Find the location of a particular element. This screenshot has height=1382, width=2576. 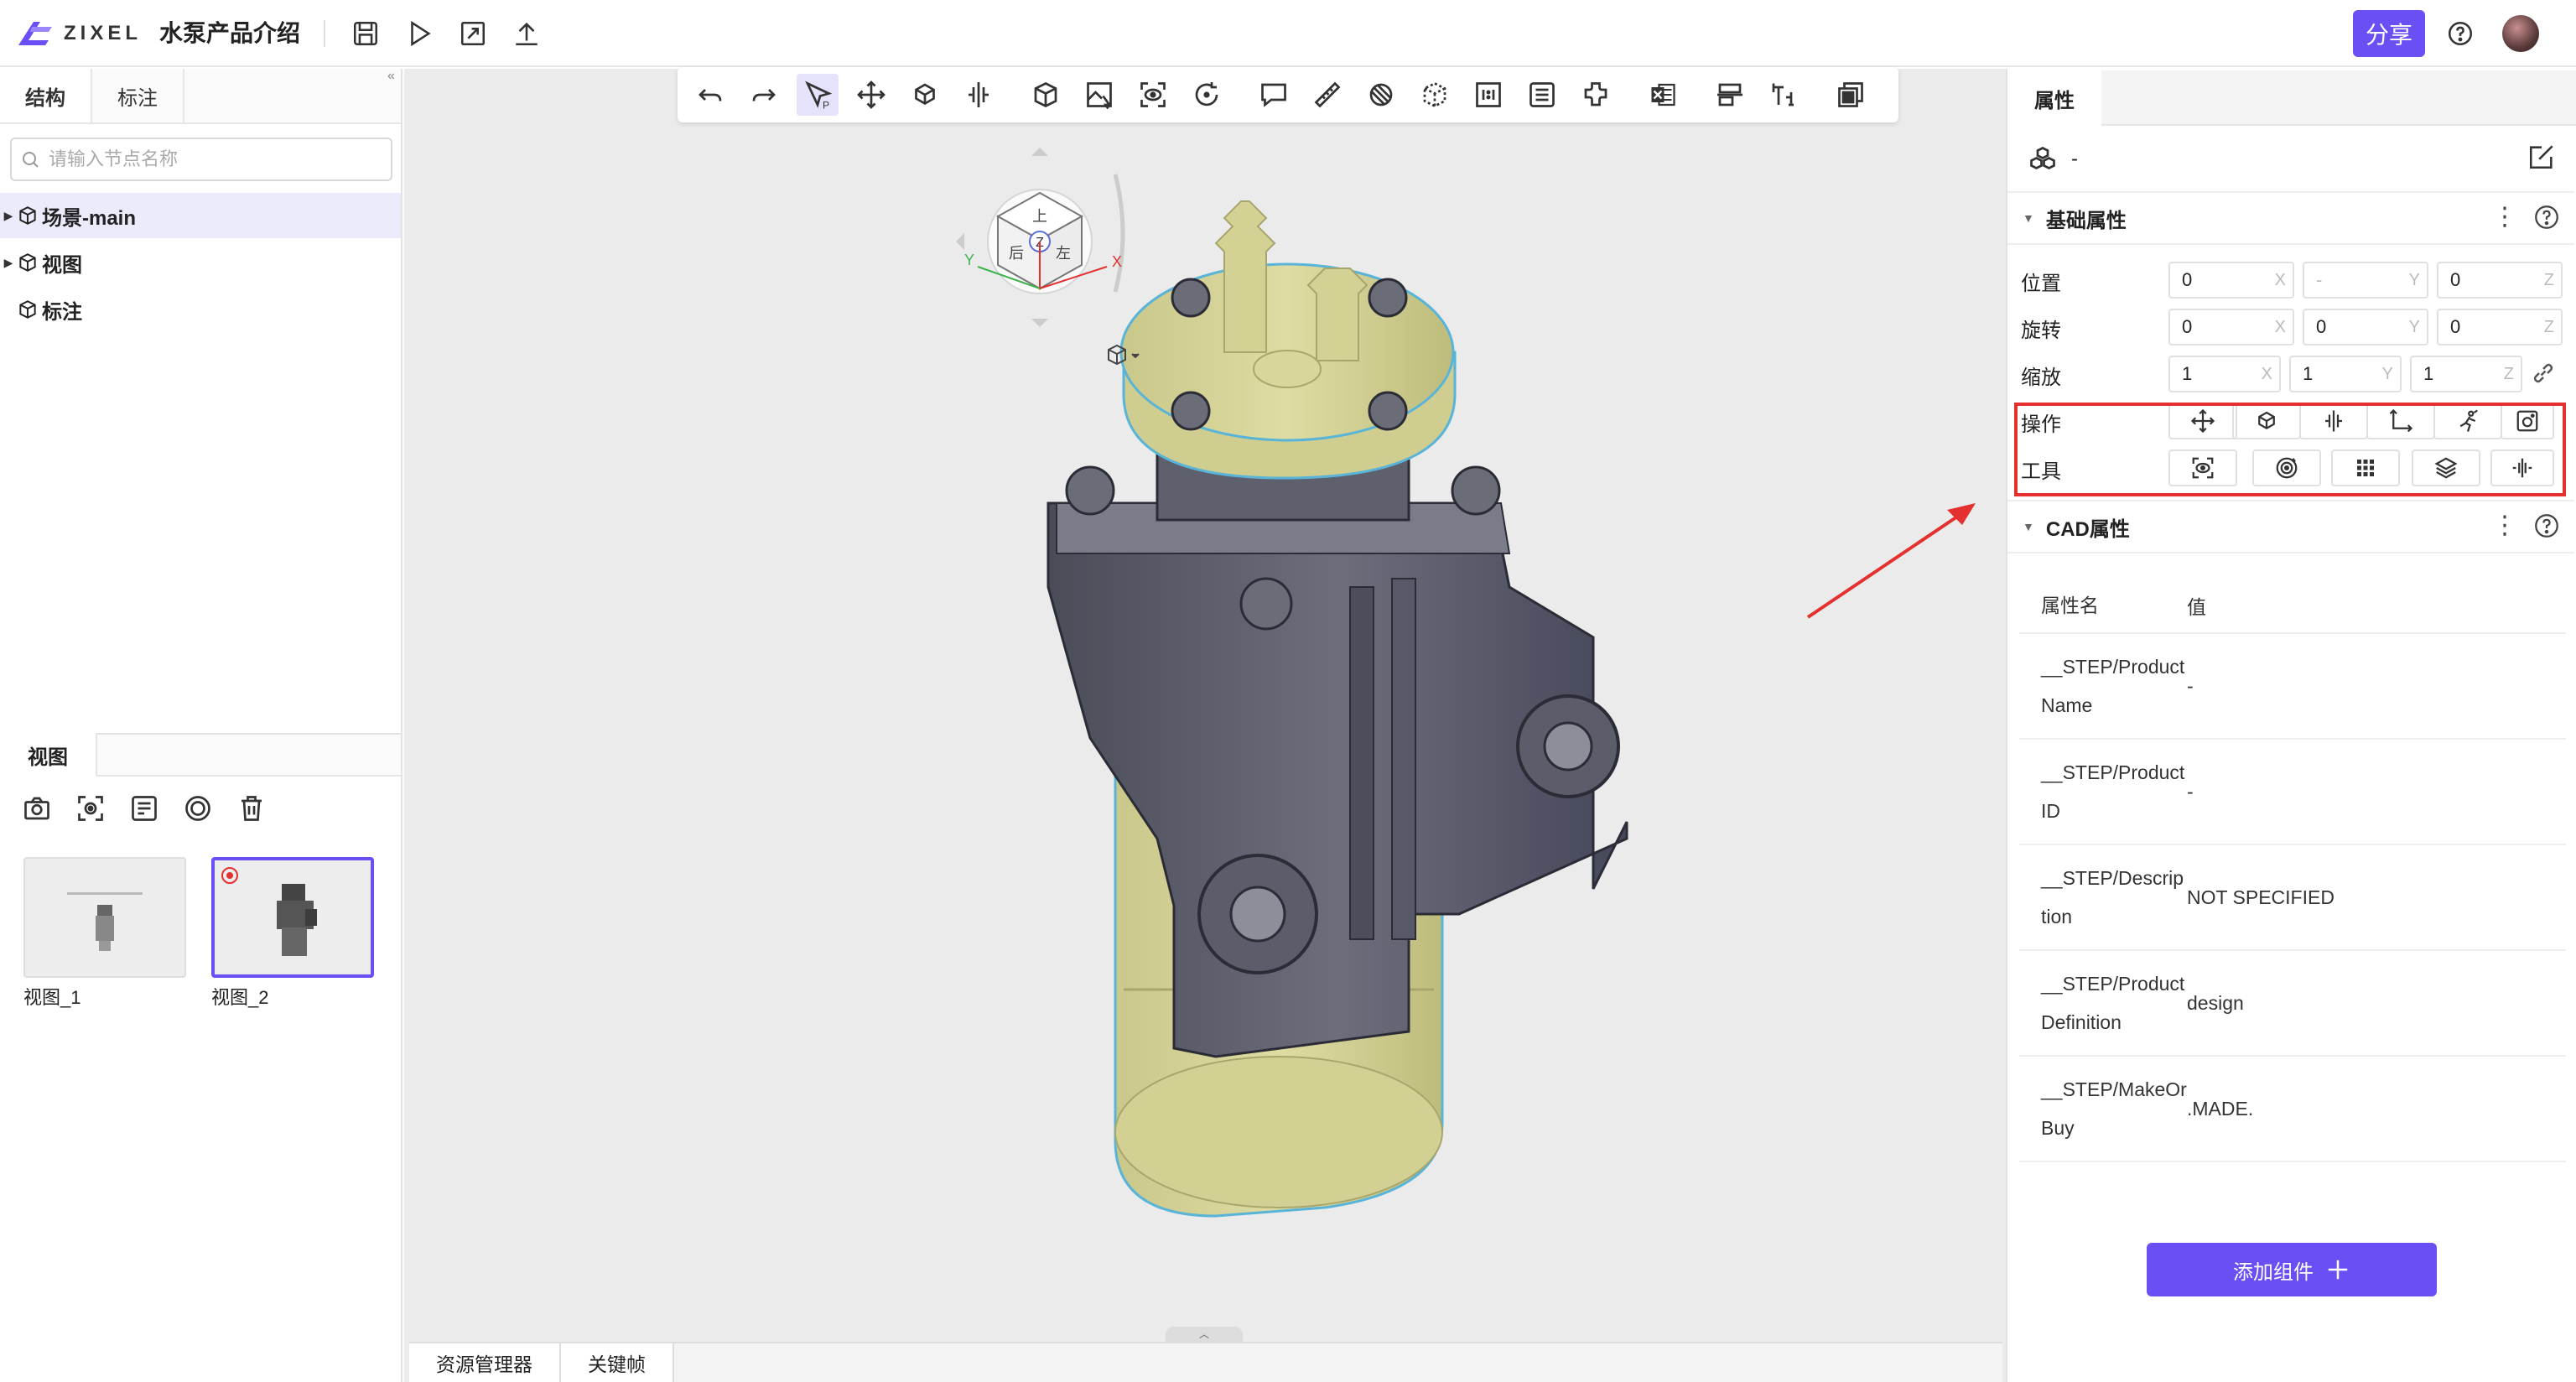

cad-prop-name: __STEP/Description is located at coordinates (2112, 897).